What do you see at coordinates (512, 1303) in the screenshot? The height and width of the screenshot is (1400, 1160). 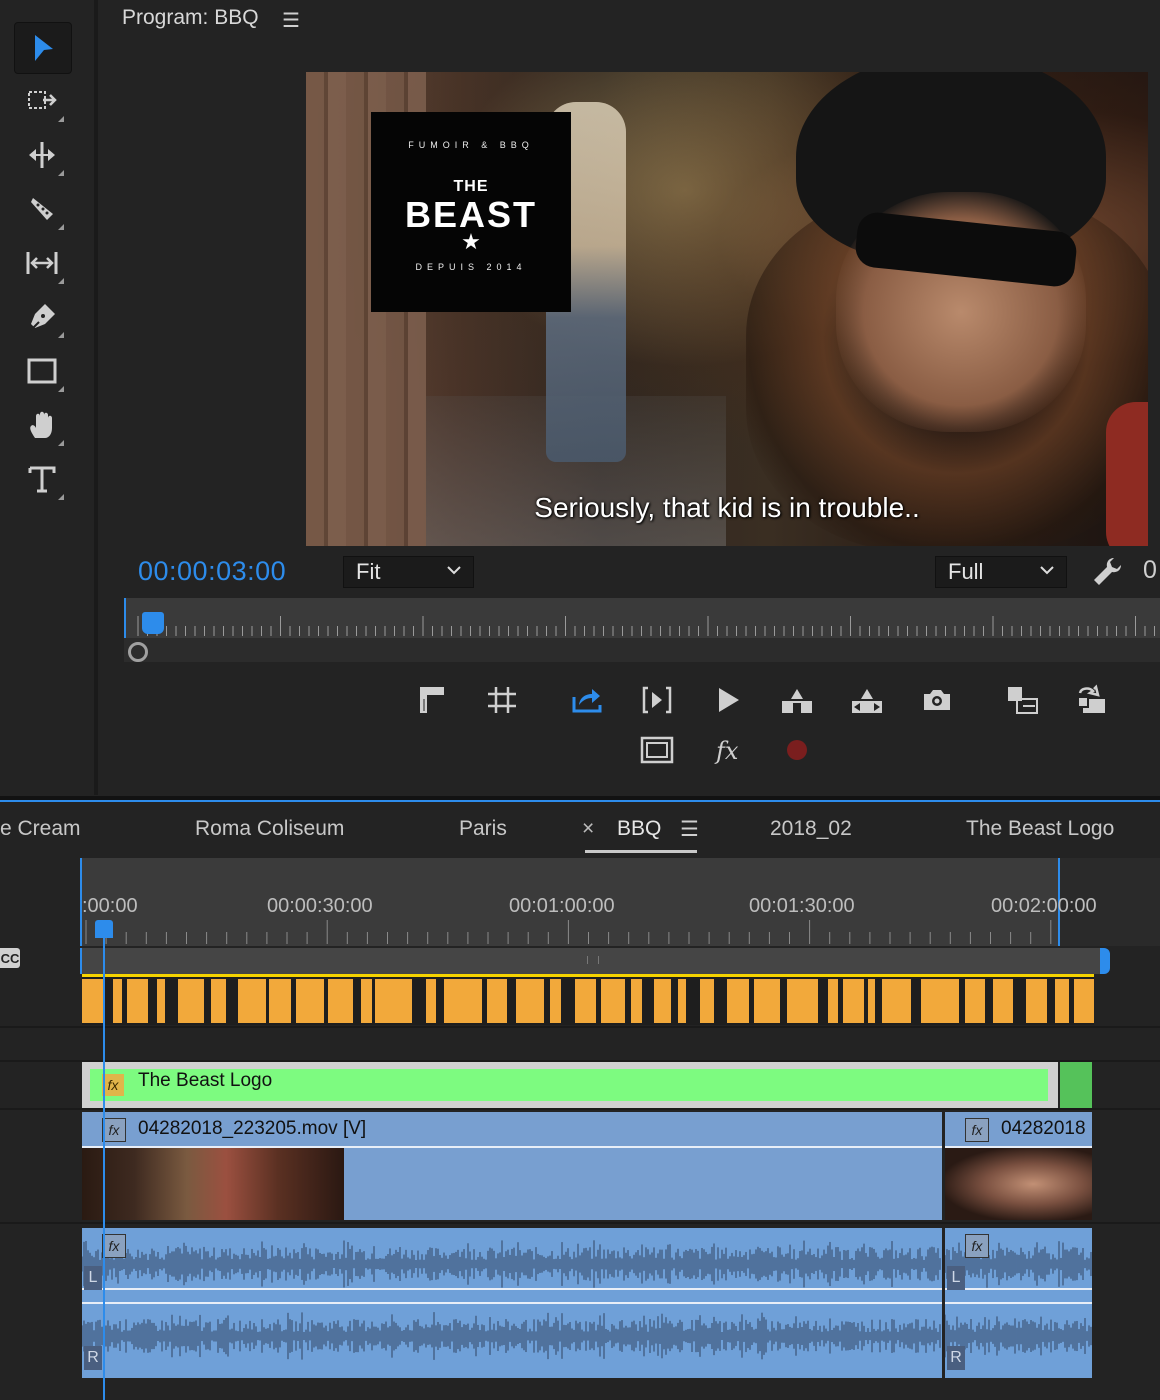 I see `clip-audio-1: fx L R` at bounding box center [512, 1303].